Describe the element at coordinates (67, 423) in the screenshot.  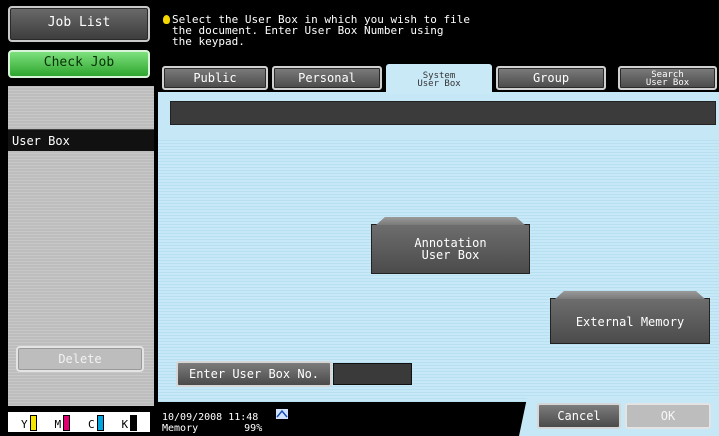
I see `toner-magenta-bar` at that location.